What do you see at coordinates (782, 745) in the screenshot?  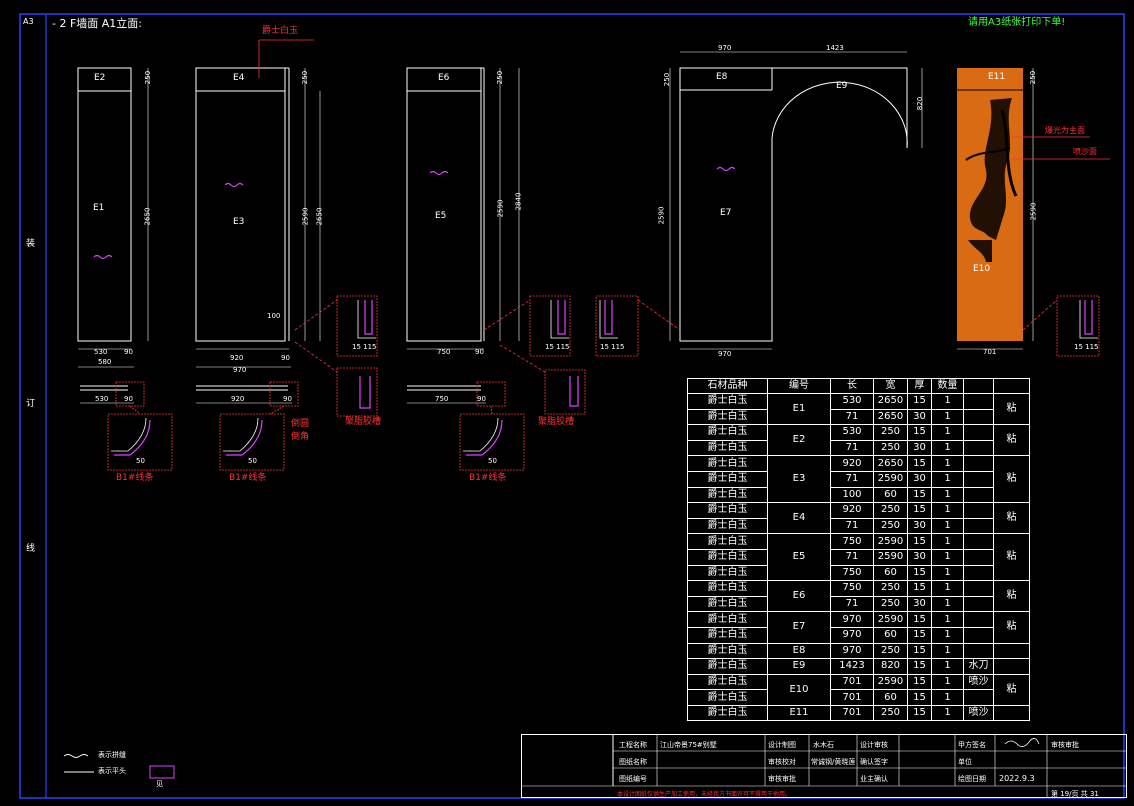 I see `tb-designer-label: 设计制图` at bounding box center [782, 745].